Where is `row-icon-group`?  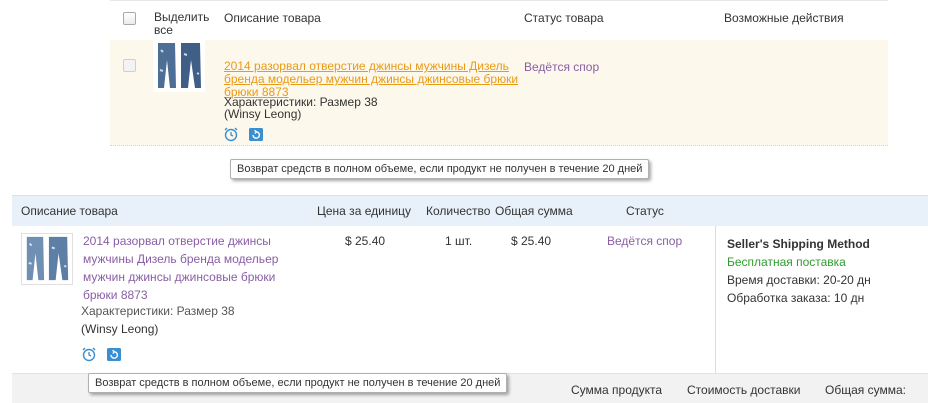
row-icon-group is located at coordinates (248, 134).